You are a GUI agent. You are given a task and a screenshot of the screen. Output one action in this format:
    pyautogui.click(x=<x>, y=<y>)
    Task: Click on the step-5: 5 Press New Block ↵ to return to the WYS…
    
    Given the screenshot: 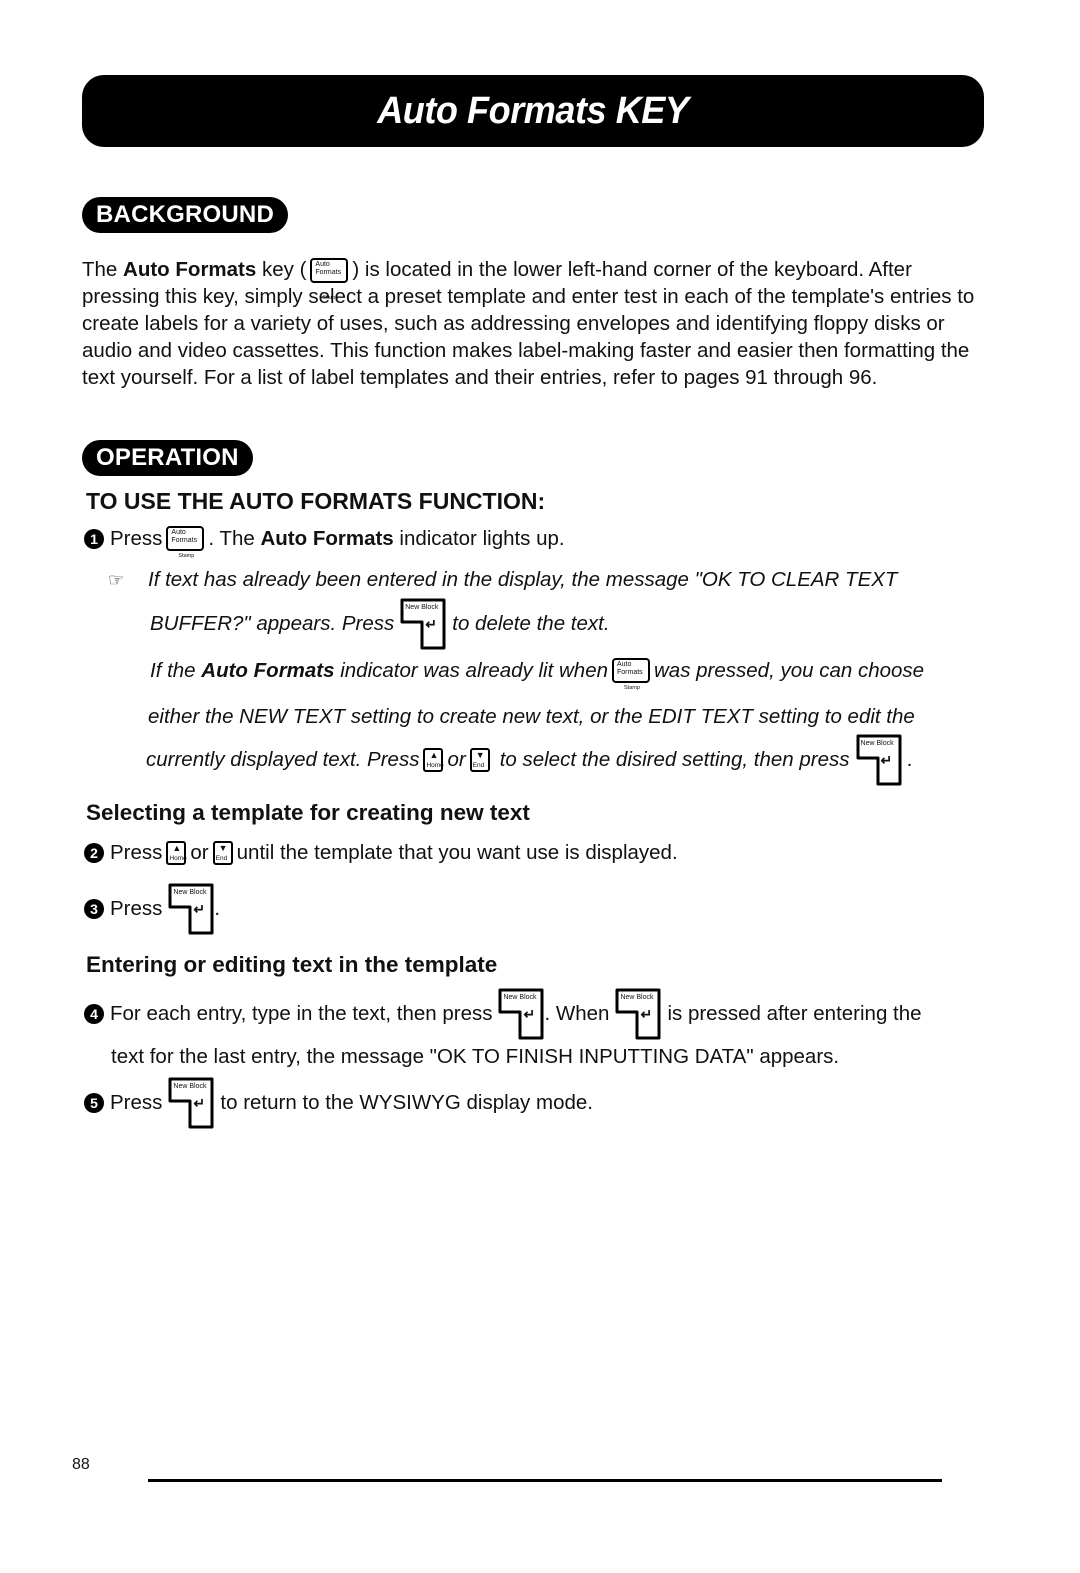 What is the action you would take?
    pyautogui.click(x=338, y=1103)
    